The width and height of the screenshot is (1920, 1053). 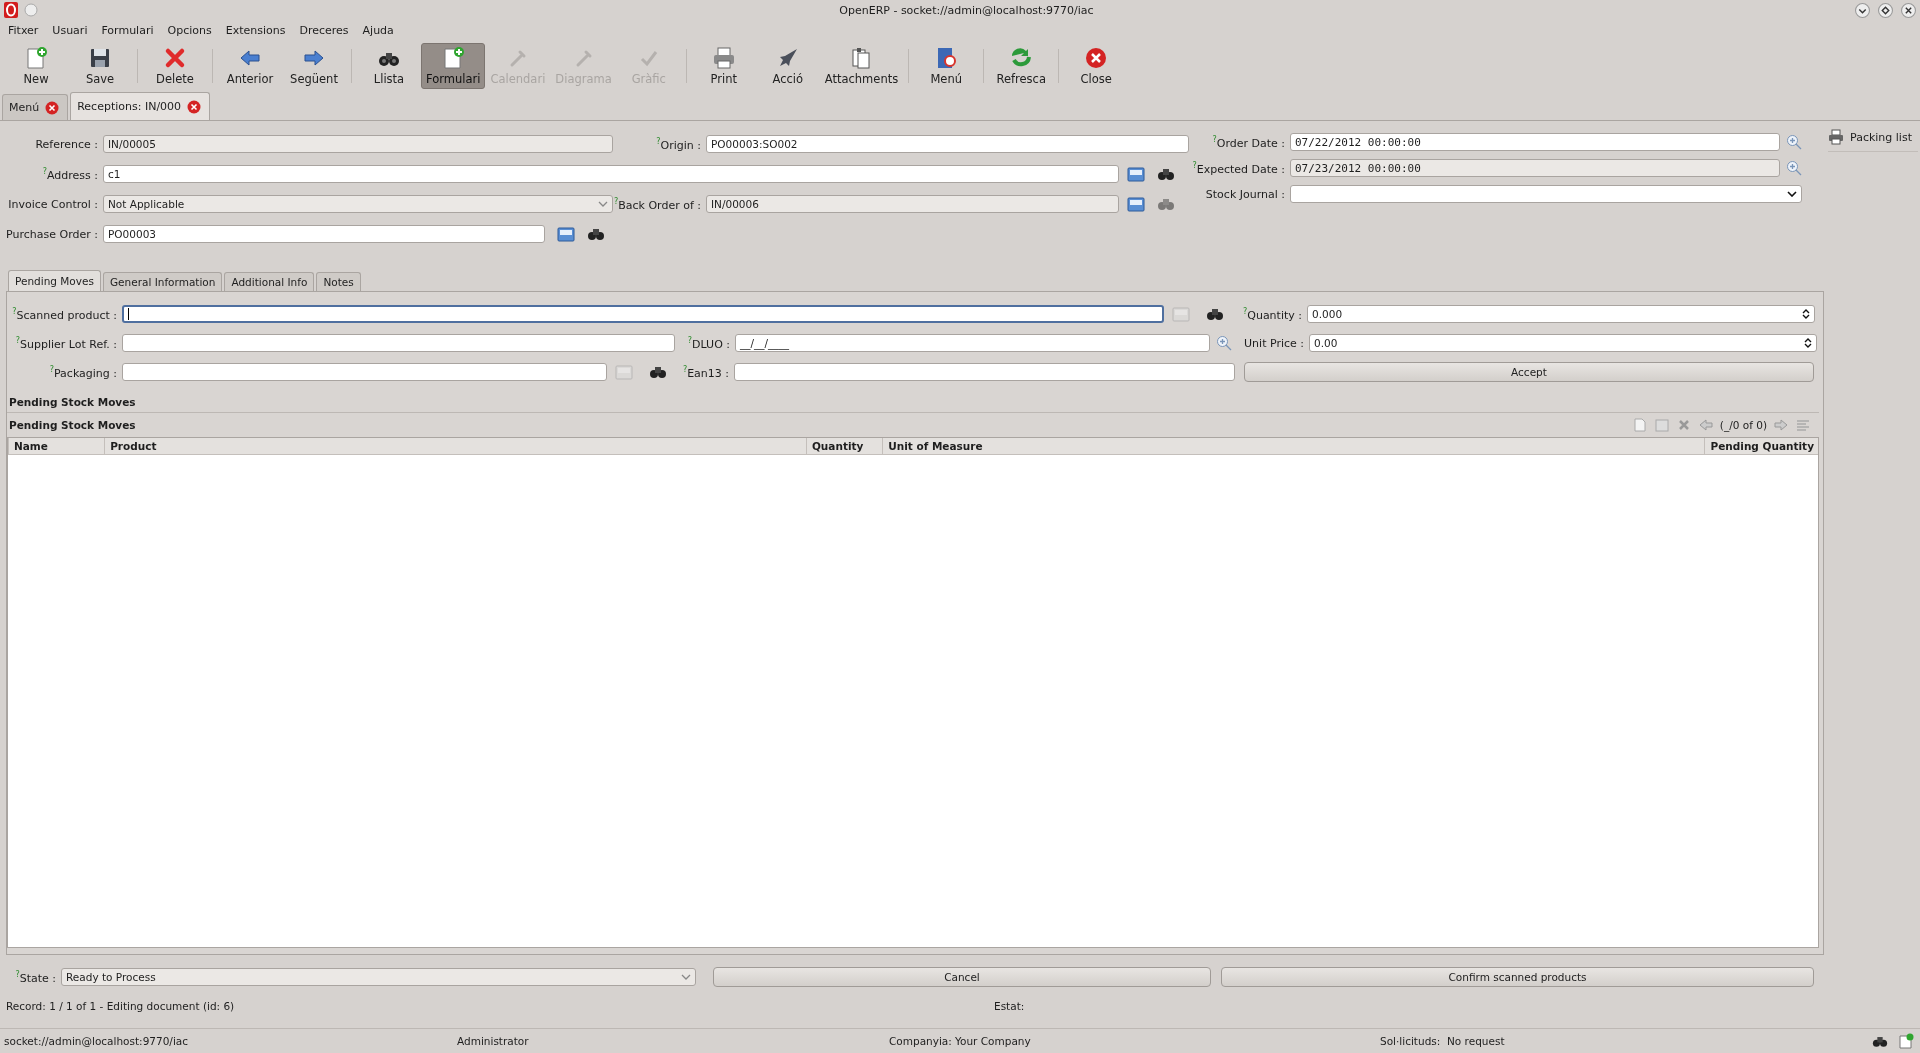 What do you see at coordinates (54, 280) in the screenshot?
I see `form-tab: Pending Moves` at bounding box center [54, 280].